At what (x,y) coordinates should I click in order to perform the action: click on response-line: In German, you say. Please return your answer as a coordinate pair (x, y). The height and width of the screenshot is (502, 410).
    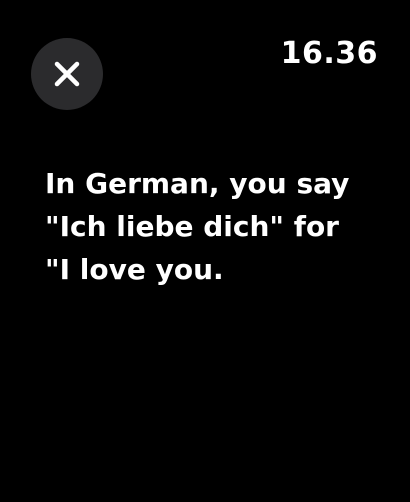
    Looking at the image, I should click on (197, 183).